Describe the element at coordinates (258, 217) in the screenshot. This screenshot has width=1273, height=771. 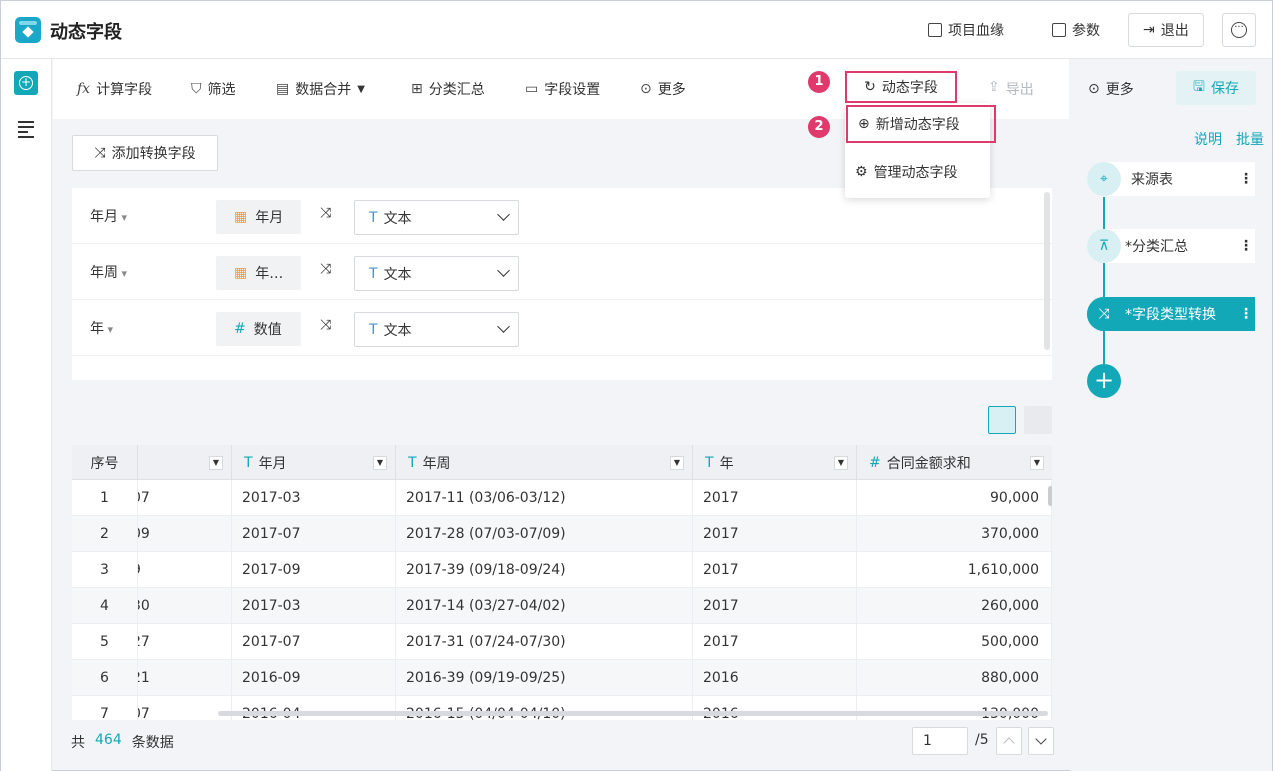
I see `source-type-chip: ▦ 年月` at that location.